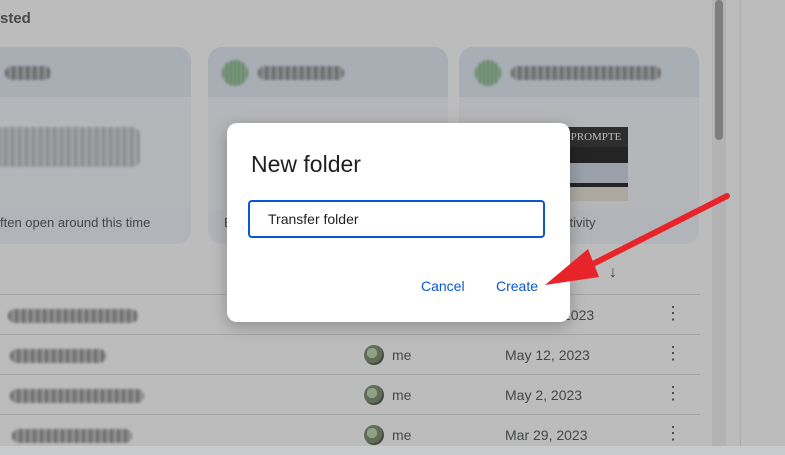 This screenshot has width=785, height=455. I want to click on dialog-title: New folder, so click(306, 164).